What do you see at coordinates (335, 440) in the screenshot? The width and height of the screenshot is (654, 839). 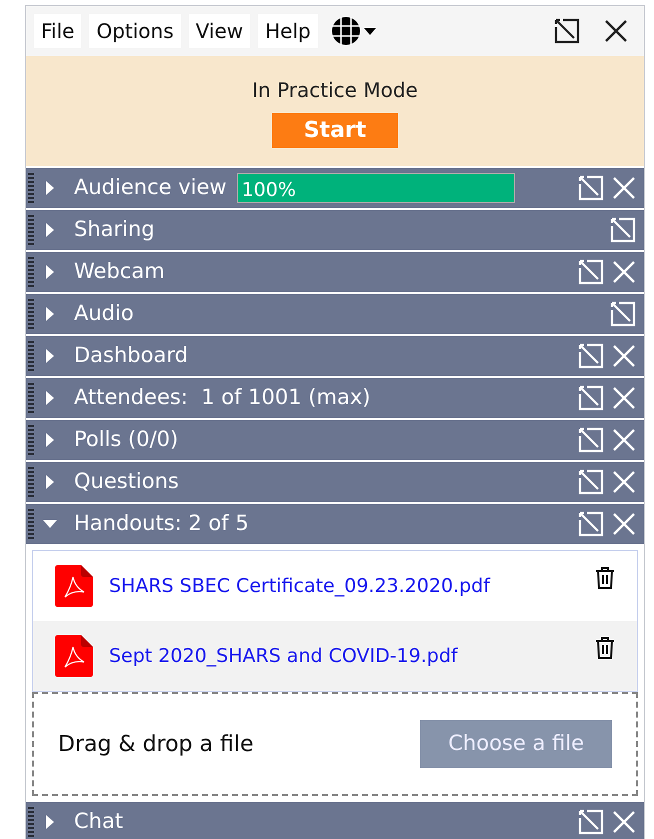 I see `panel-header: Polls (0/0)` at bounding box center [335, 440].